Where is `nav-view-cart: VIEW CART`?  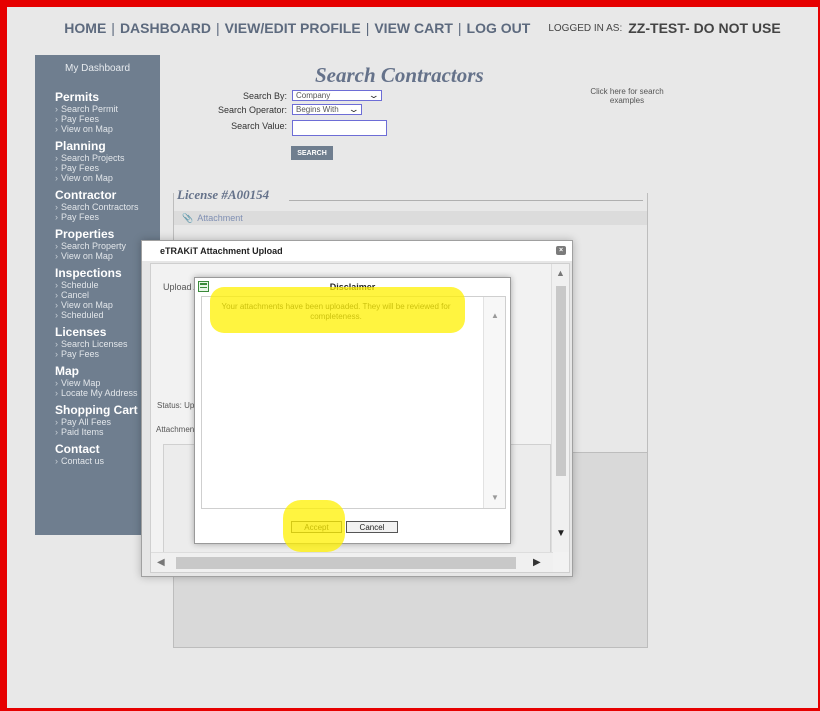 nav-view-cart: VIEW CART is located at coordinates (413, 28).